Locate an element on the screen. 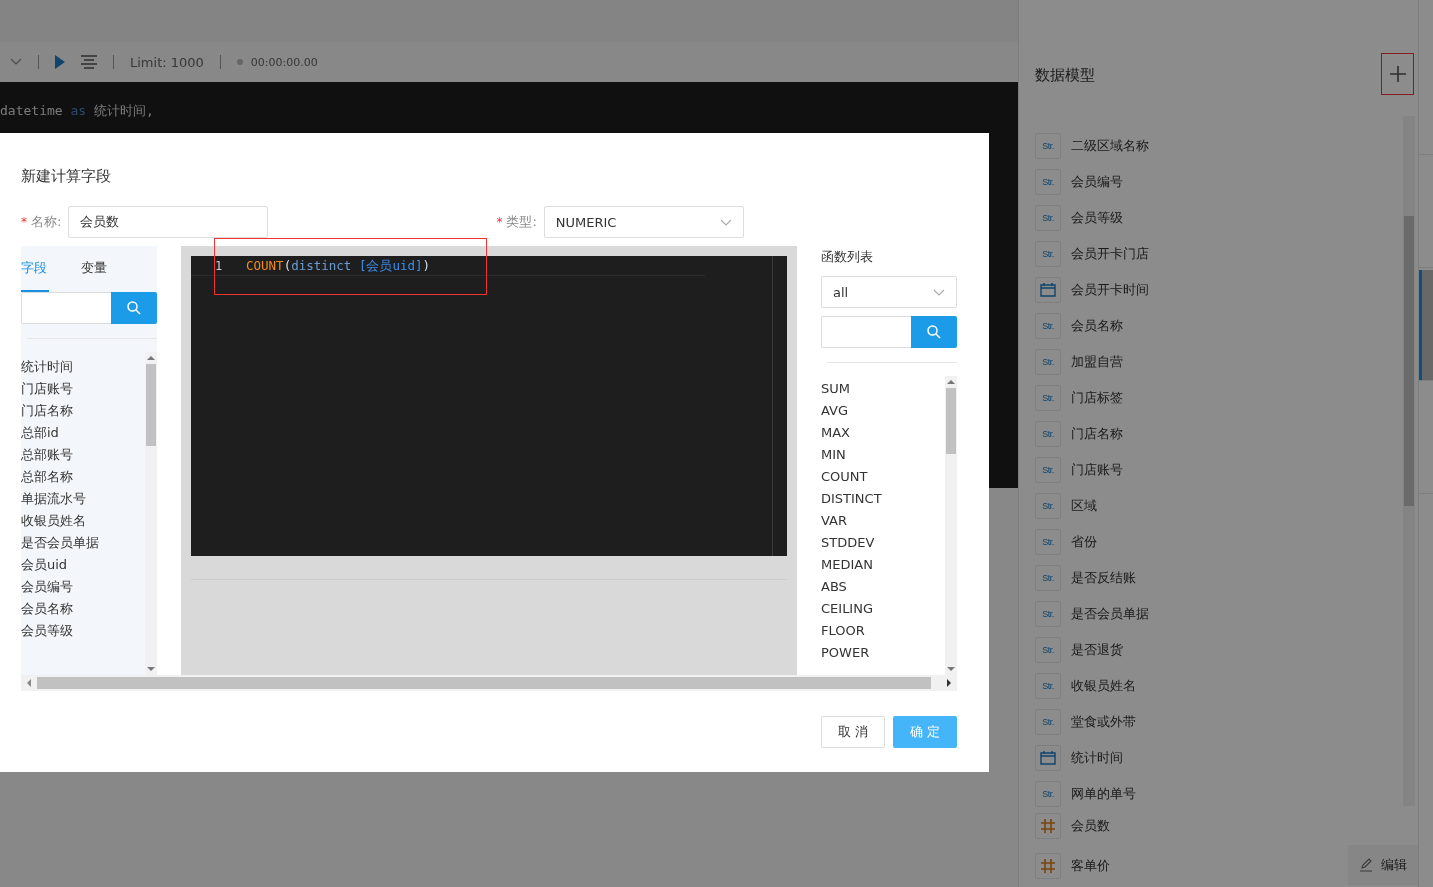 The height and width of the screenshot is (887, 1433). function-item: MIN is located at coordinates (883, 455).